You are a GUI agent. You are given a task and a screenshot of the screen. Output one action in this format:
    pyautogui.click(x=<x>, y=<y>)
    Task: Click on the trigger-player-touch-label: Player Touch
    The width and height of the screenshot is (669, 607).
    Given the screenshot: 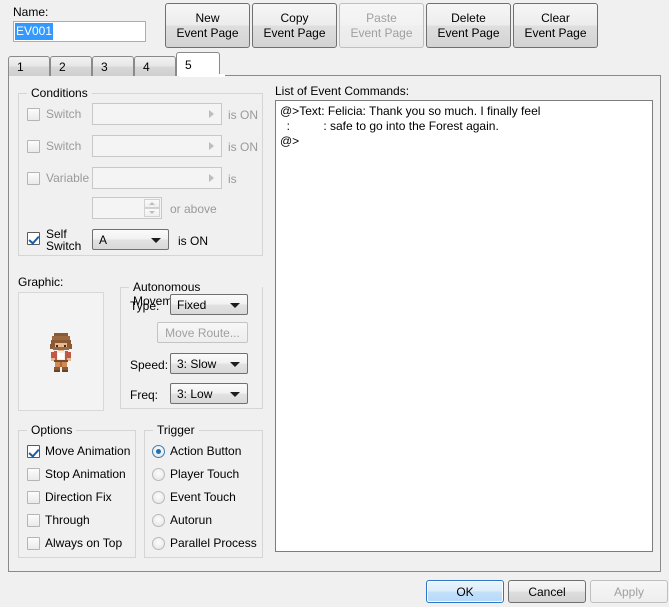 What is the action you would take?
    pyautogui.click(x=205, y=474)
    